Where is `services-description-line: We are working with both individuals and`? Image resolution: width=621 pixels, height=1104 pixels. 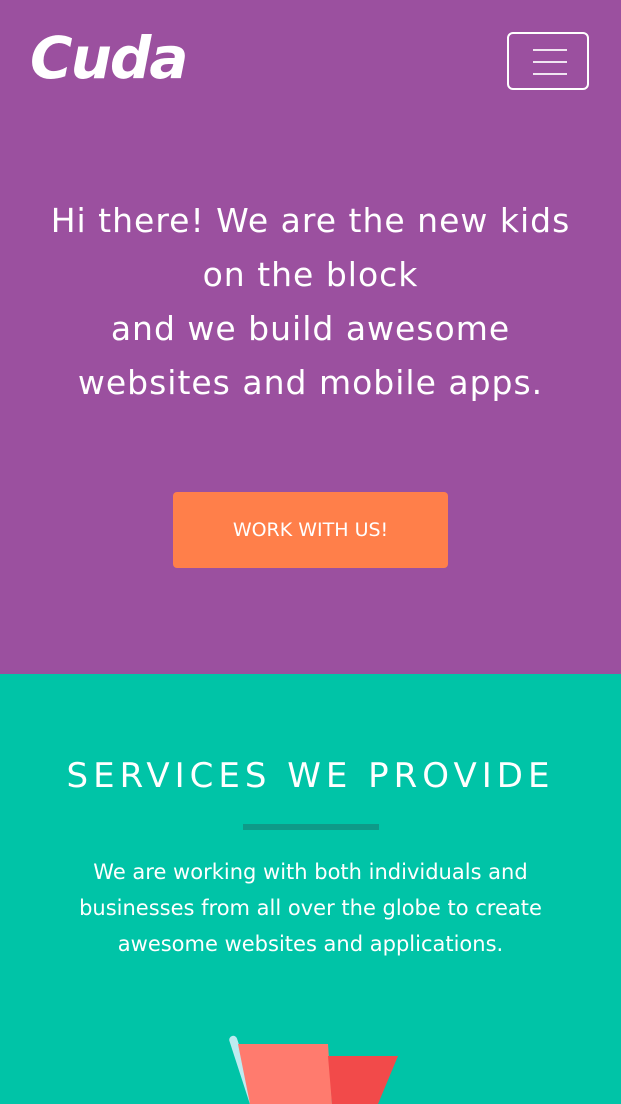 services-description-line: We are working with both individuals and is located at coordinates (310, 872).